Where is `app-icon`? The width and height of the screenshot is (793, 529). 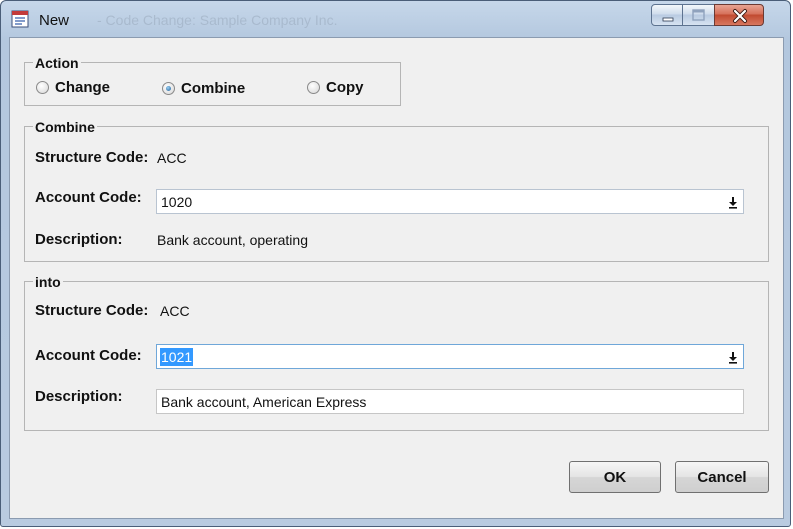 app-icon is located at coordinates (20, 19).